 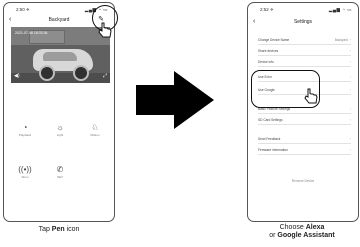 What do you see at coordinates (25, 177) in the screenshot?
I see `action-label: Siren` at bounding box center [25, 177].